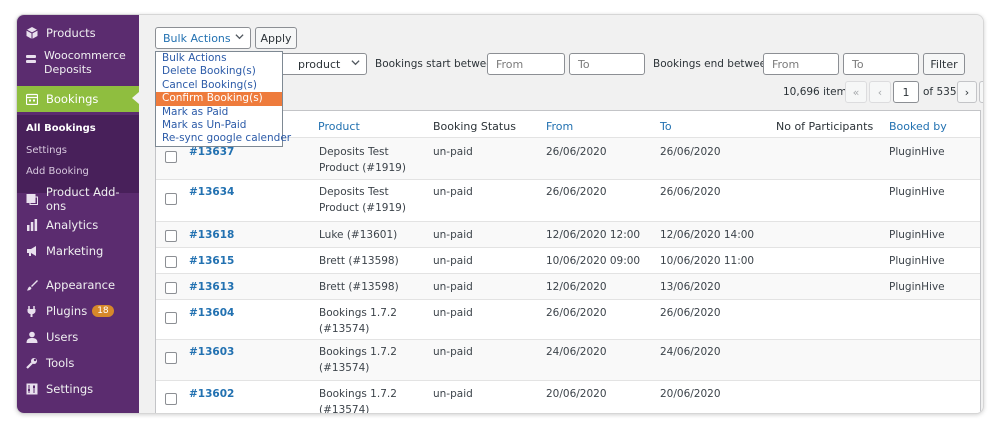 Image resolution: width=1000 pixels, height=430 pixels. I want to click on sidebar-item-users: Users, so click(78, 337).